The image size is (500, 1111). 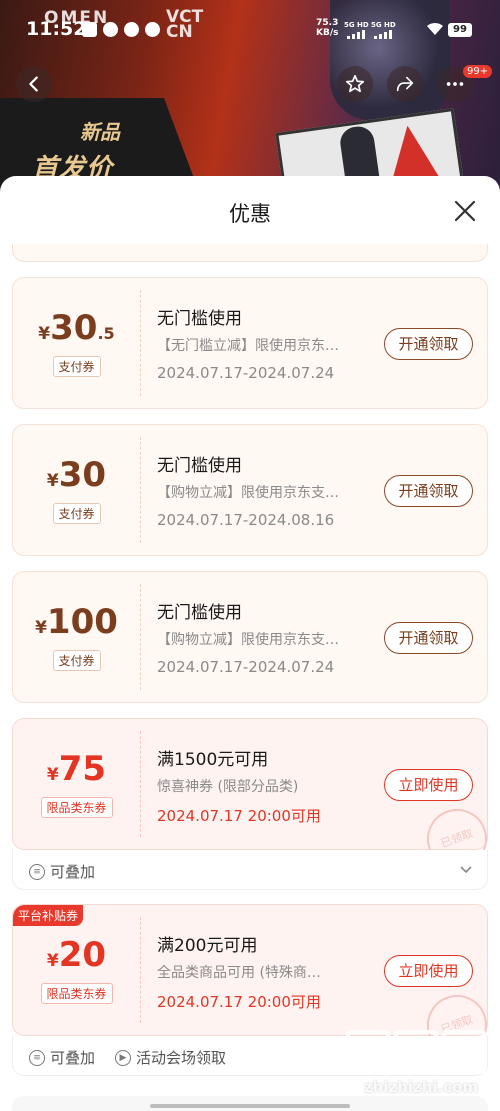 What do you see at coordinates (250, 870) in the screenshot?
I see `coupon-footer: ≡ 可叠加` at bounding box center [250, 870].